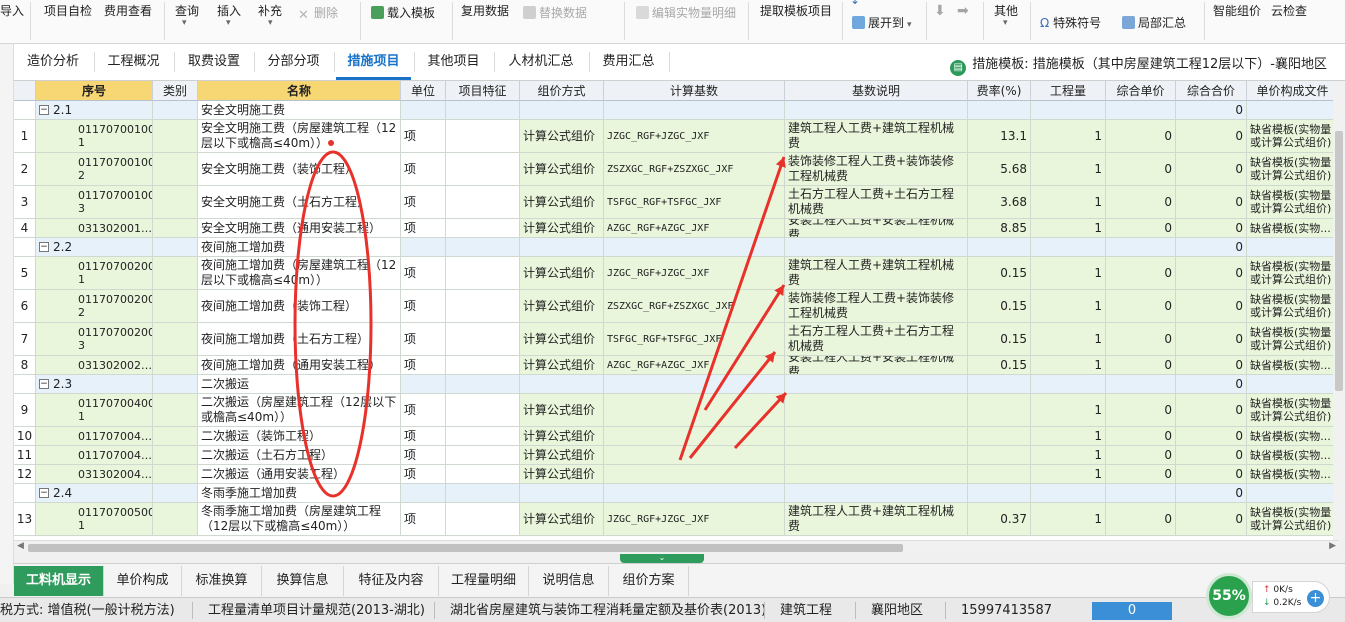 The height and width of the screenshot is (622, 1345). Describe the element at coordinates (299, 474) in the screenshot. I see `name-cell: 二次搬运（通用安装工程）` at that location.